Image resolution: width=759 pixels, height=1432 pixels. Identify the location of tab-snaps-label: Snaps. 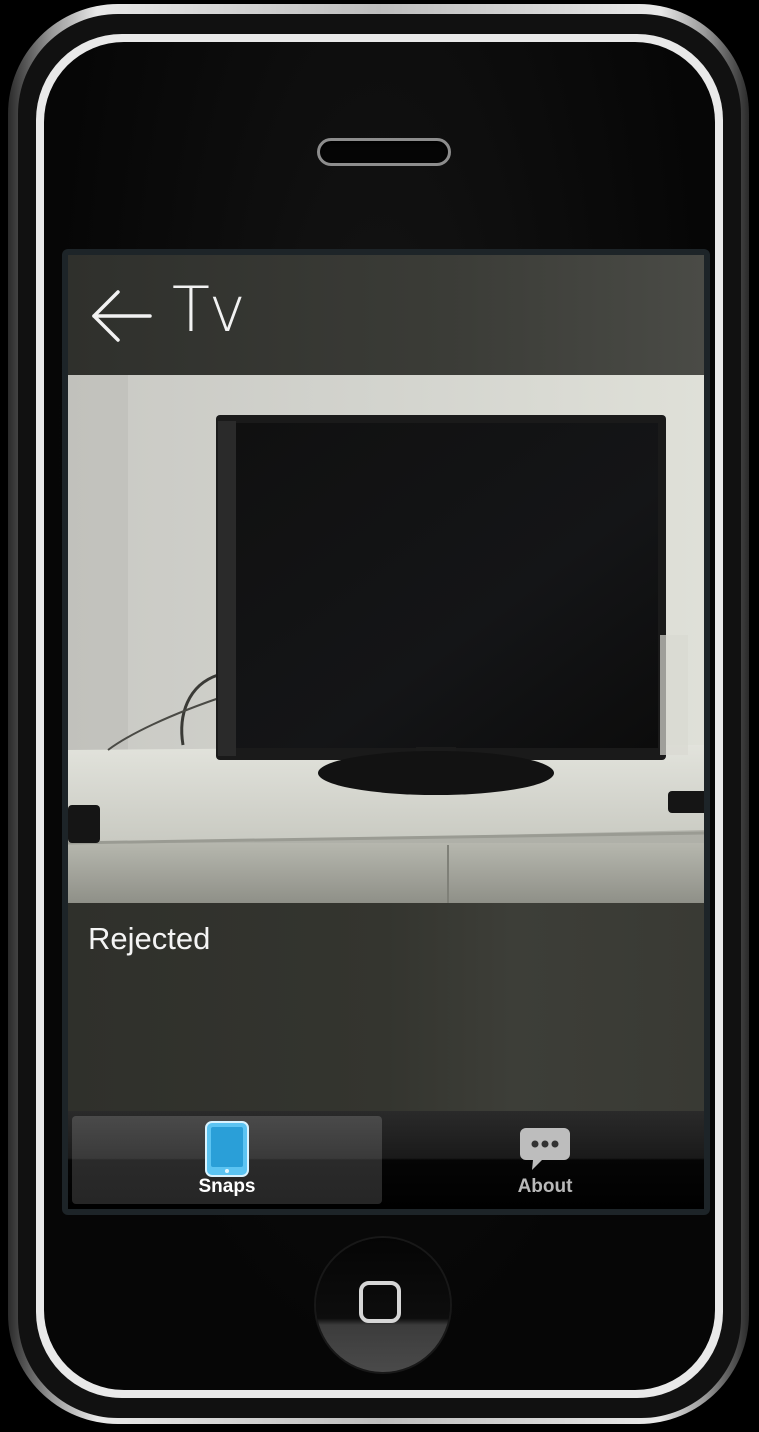
(227, 1186).